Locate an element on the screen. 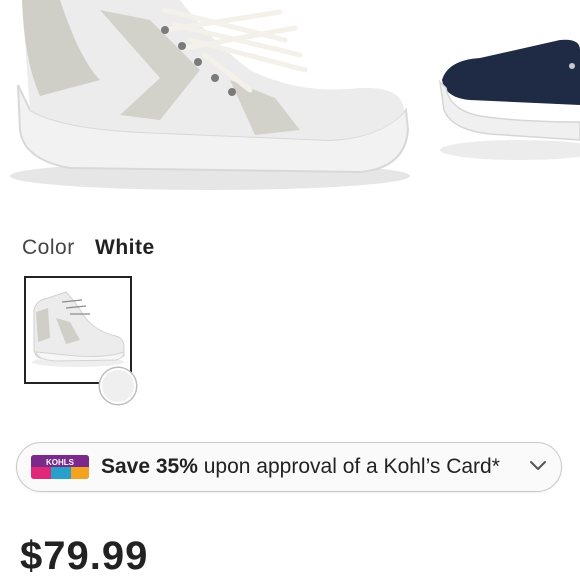 The image size is (580, 580). color-selection-row: Color White is located at coordinates (88, 248).